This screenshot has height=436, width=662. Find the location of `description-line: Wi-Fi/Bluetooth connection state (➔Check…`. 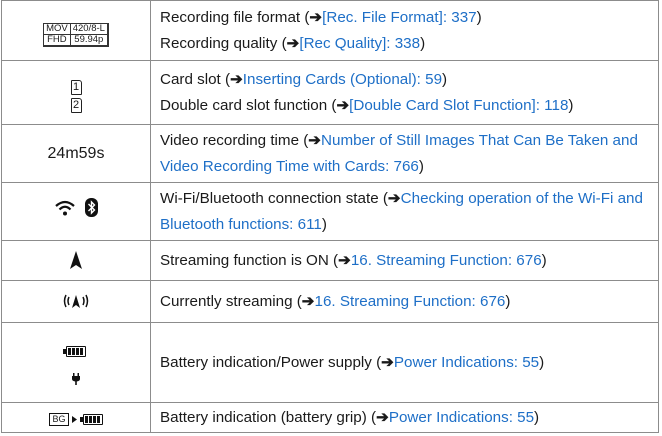

description-line: Wi-Fi/Bluetooth connection state (➔Check… is located at coordinates (406, 212).